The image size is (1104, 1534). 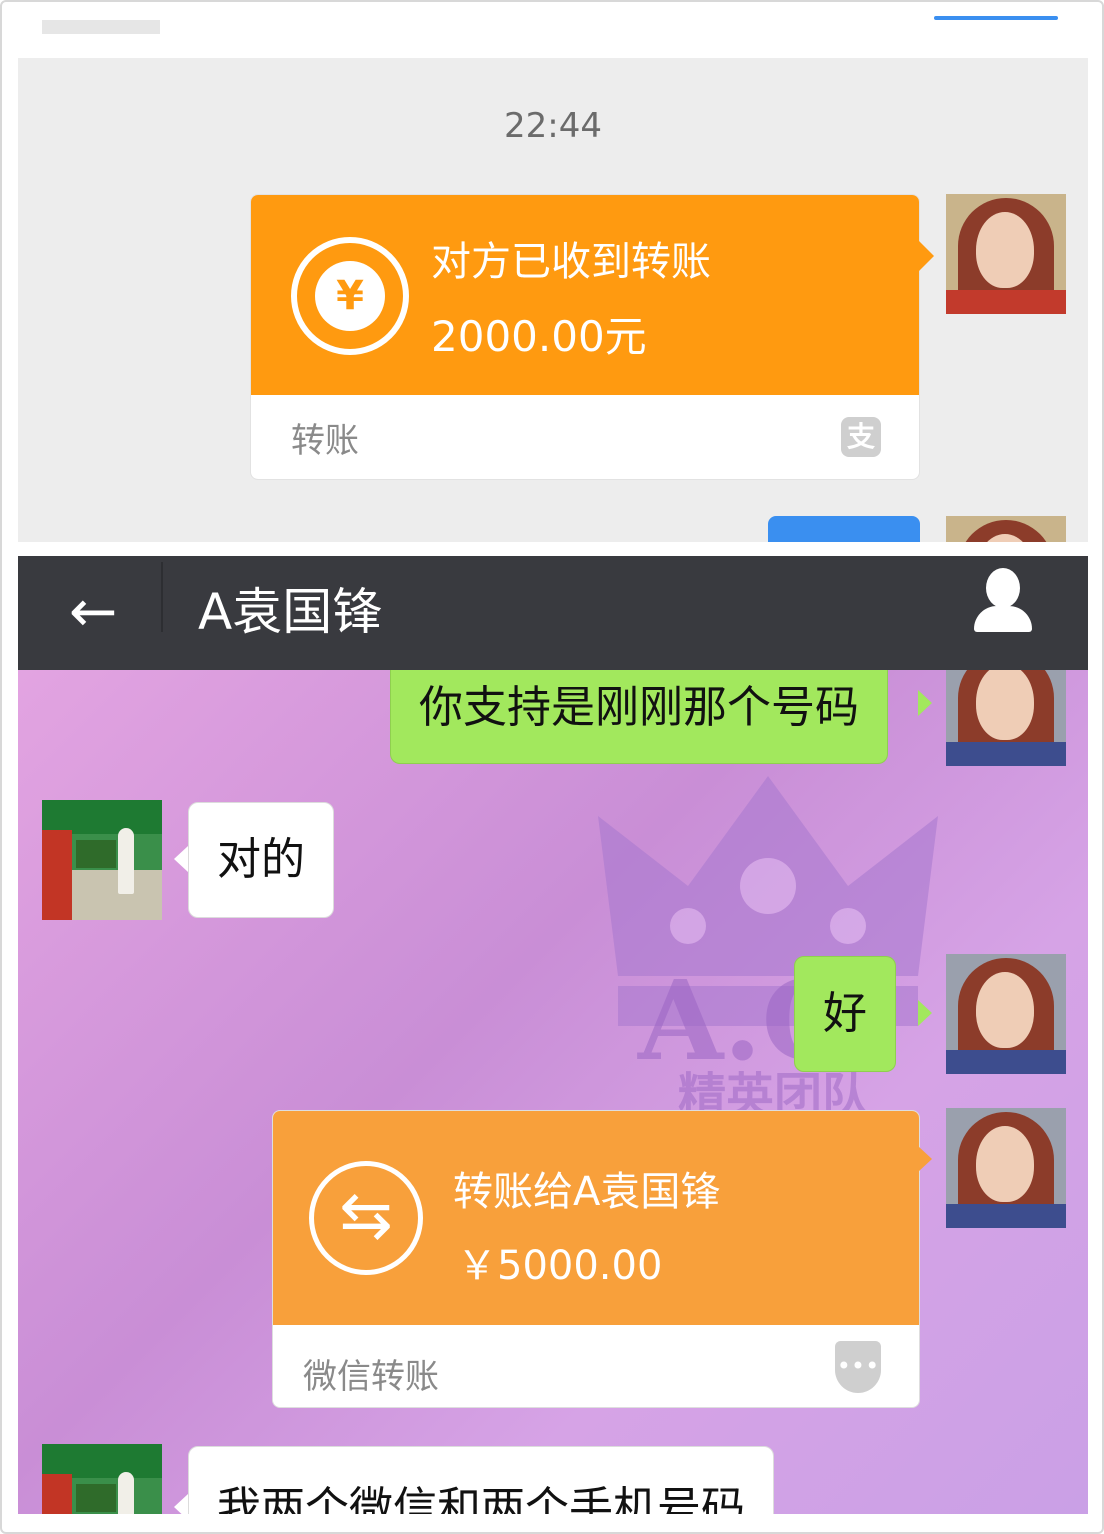 I want to click on wechat-pay-shield-icon: •••, so click(x=858, y=1367).